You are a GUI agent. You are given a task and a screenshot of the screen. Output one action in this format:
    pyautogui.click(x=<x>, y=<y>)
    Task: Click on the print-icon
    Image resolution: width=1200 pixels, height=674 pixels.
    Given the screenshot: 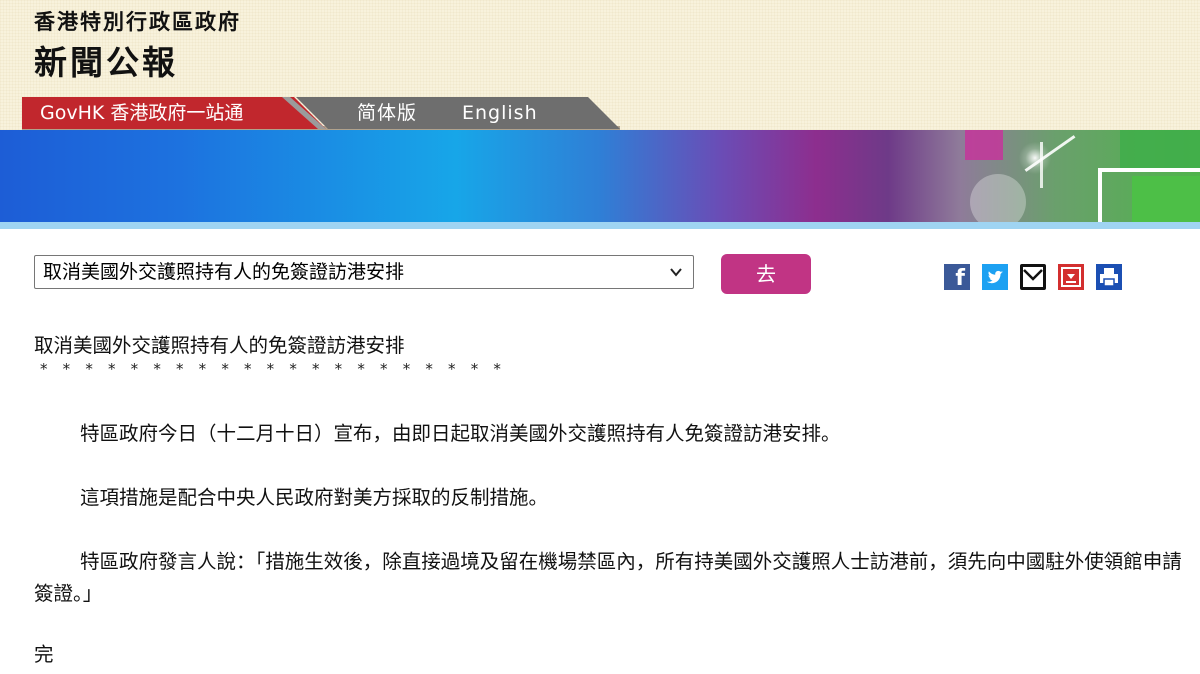 What is the action you would take?
    pyautogui.click(x=1109, y=277)
    